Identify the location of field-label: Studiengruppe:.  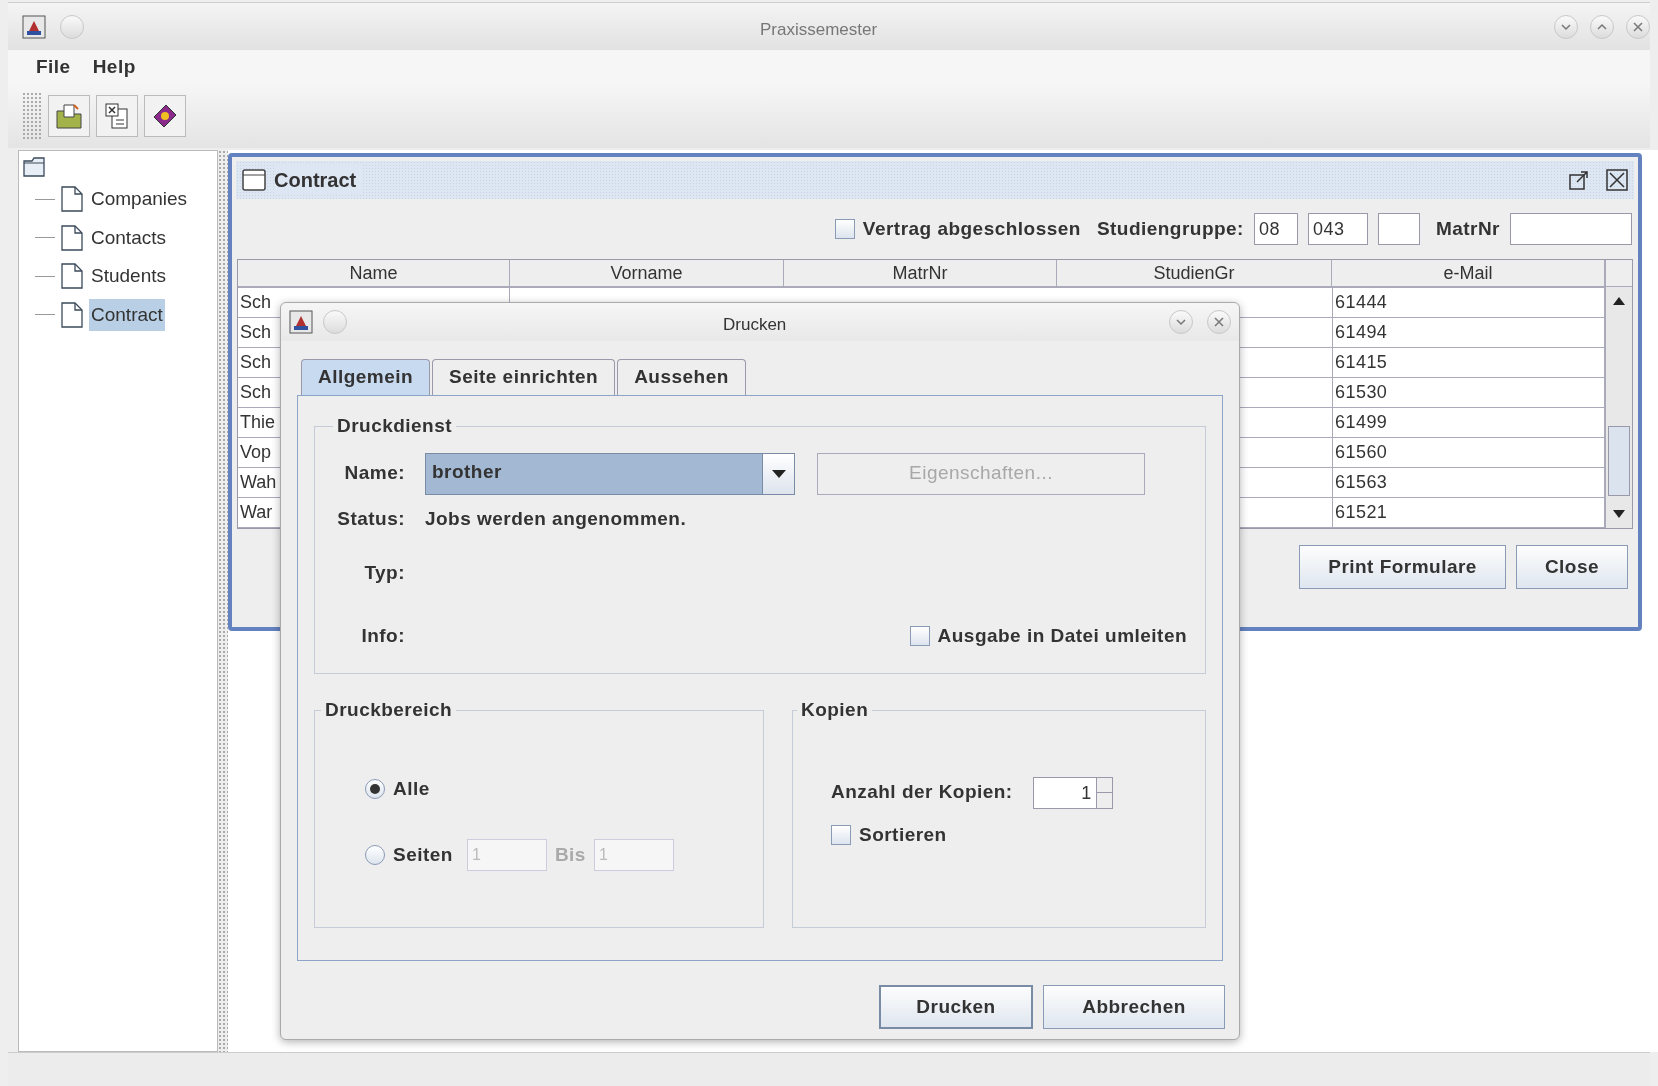
(1170, 228).